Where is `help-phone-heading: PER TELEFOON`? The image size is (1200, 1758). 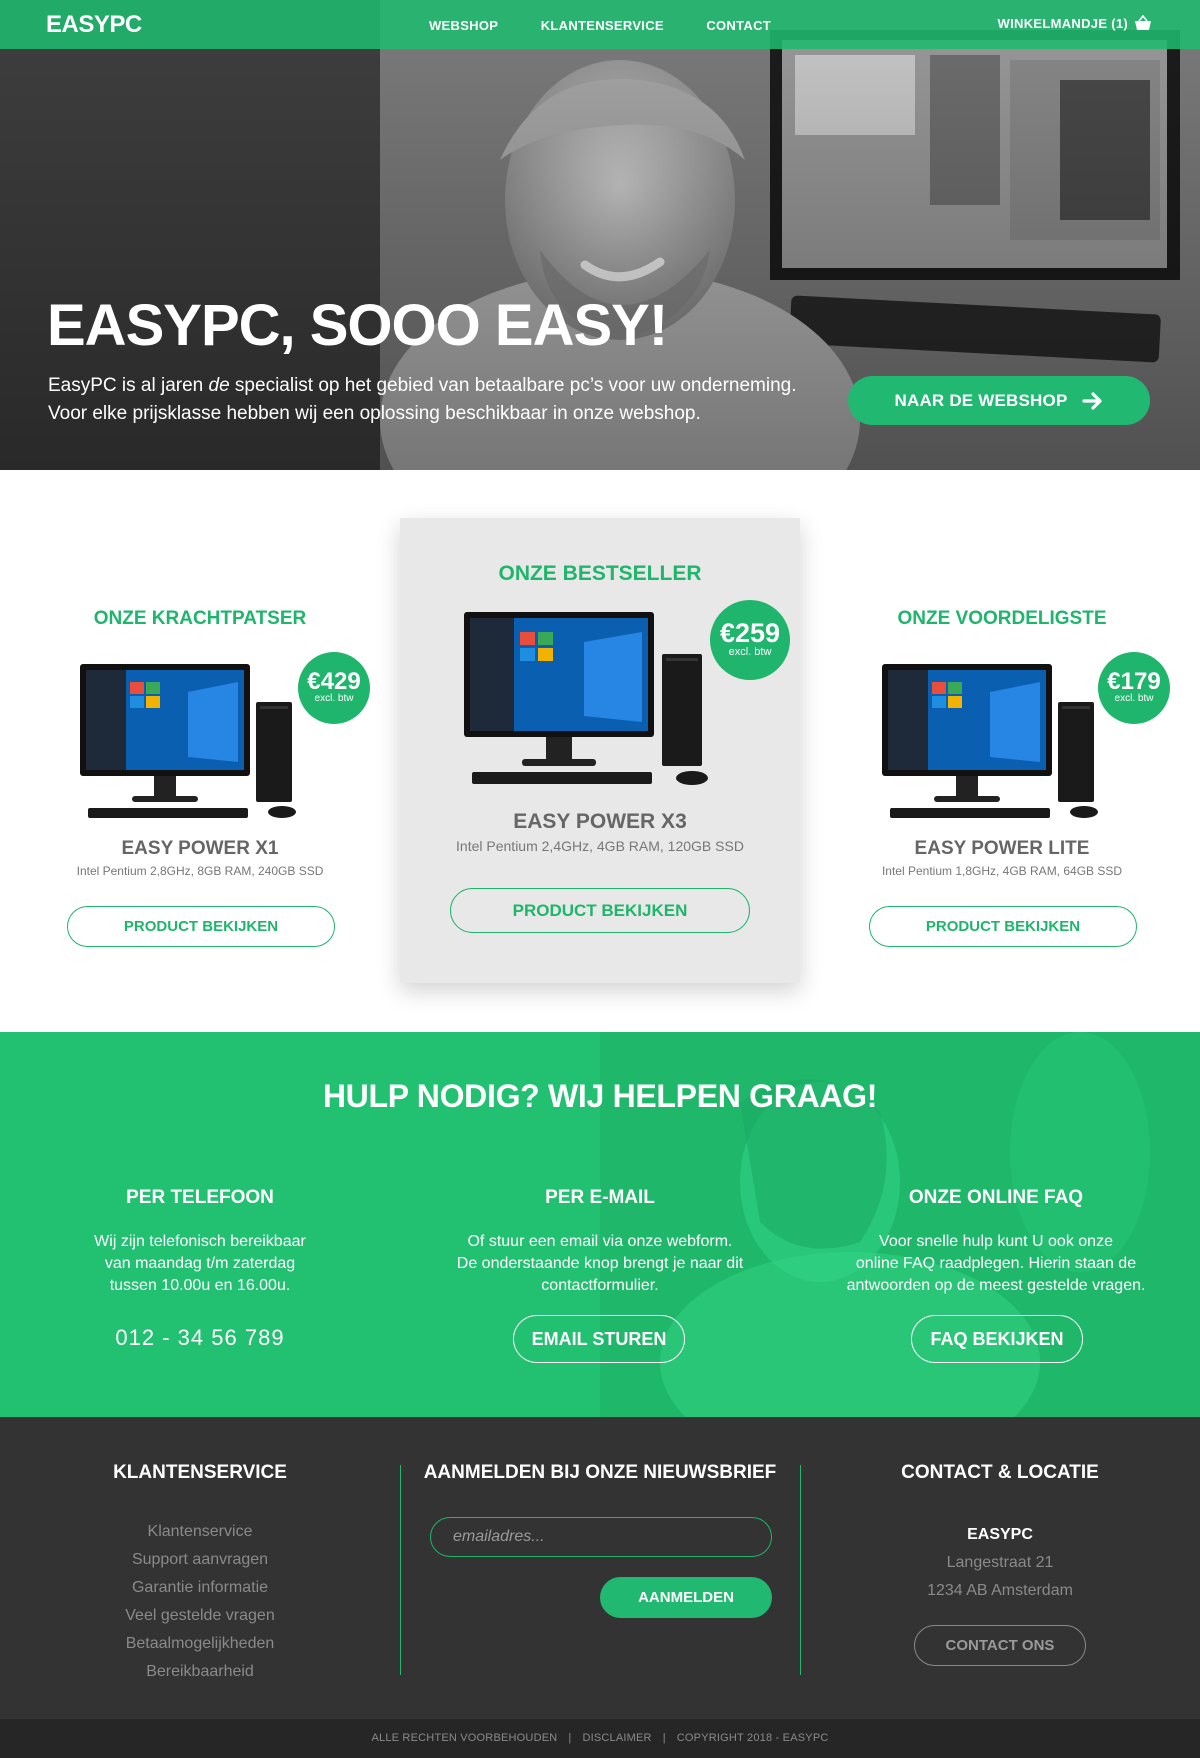
help-phone-heading: PER TELEFOON is located at coordinates (200, 1197).